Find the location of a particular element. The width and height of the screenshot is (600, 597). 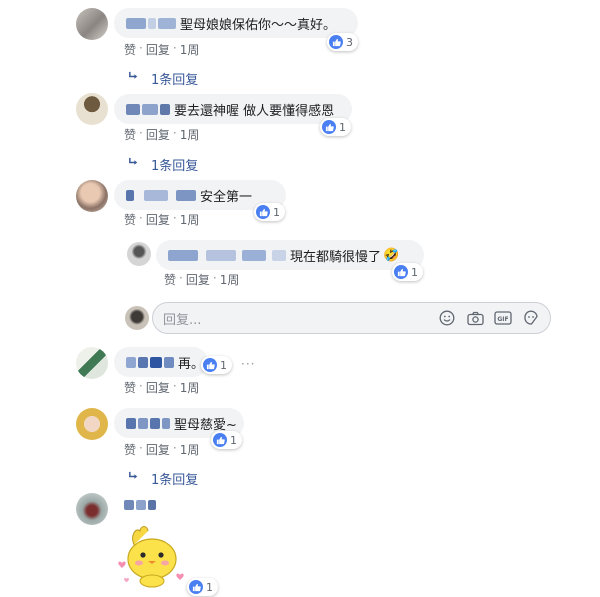

camera-icon is located at coordinates (475, 318).